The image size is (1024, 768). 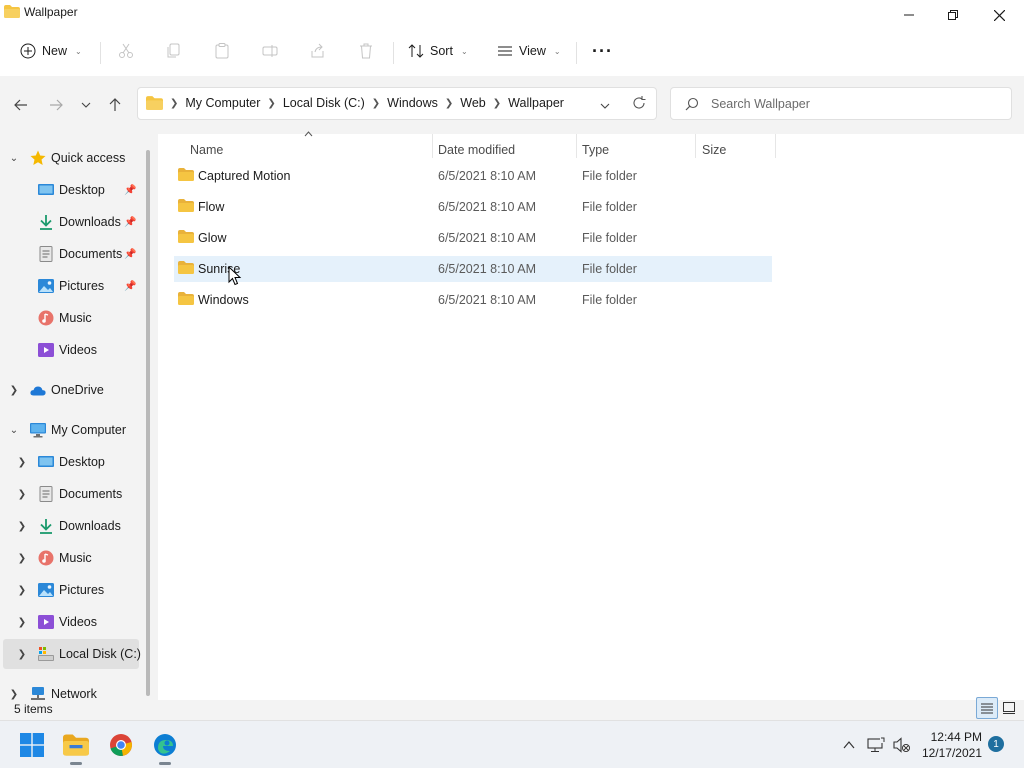 I want to click on chevron-up-icon, so click(x=849, y=745).